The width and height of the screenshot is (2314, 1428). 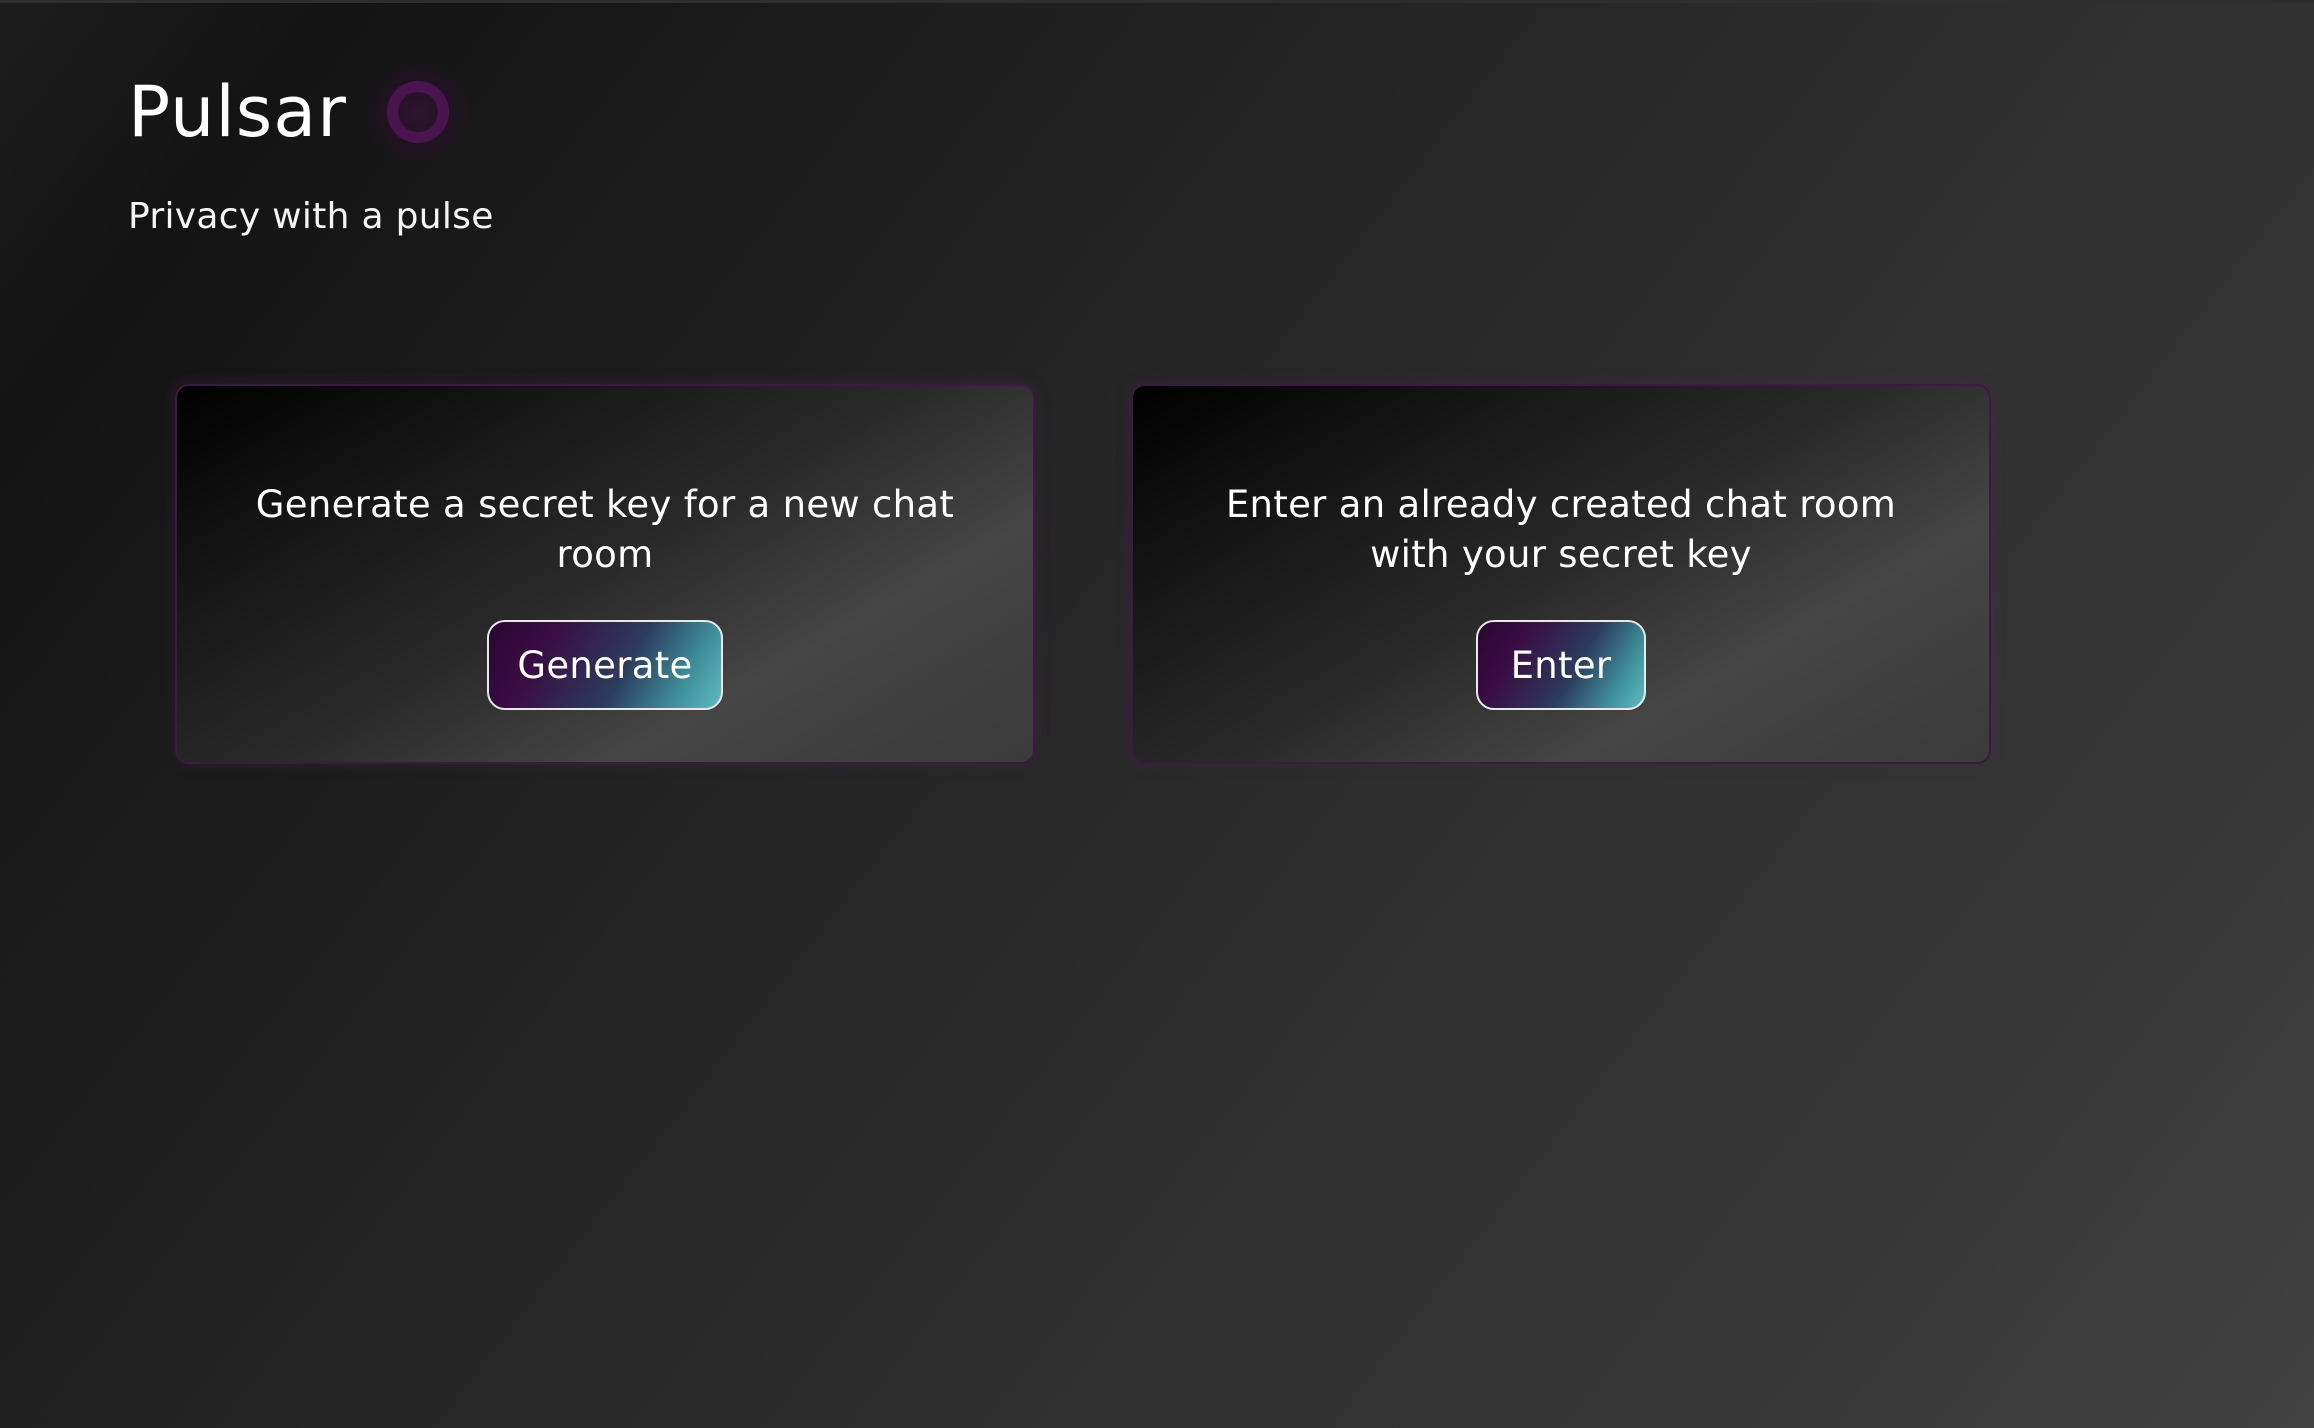 I want to click on pulse-ring, so click(x=417, y=112).